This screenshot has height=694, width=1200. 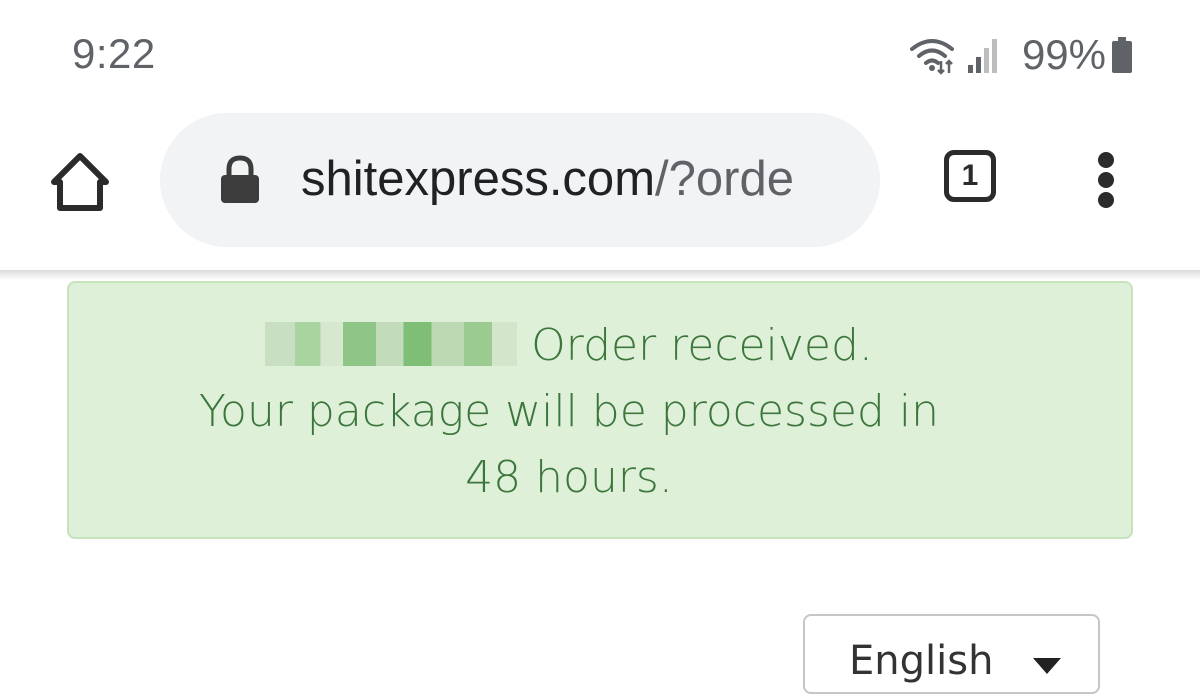 I want to click on lock-icon, so click(x=240, y=182).